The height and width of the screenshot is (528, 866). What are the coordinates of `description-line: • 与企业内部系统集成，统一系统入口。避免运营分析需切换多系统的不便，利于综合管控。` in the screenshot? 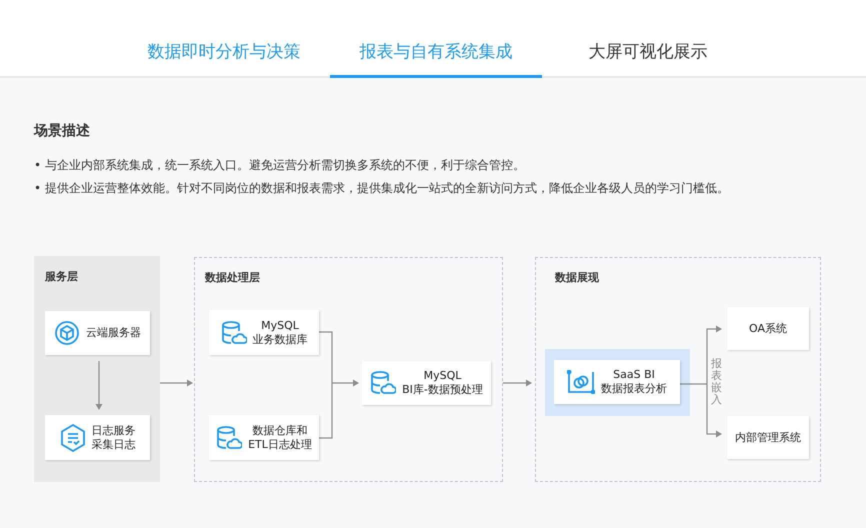 It's located at (280, 165).